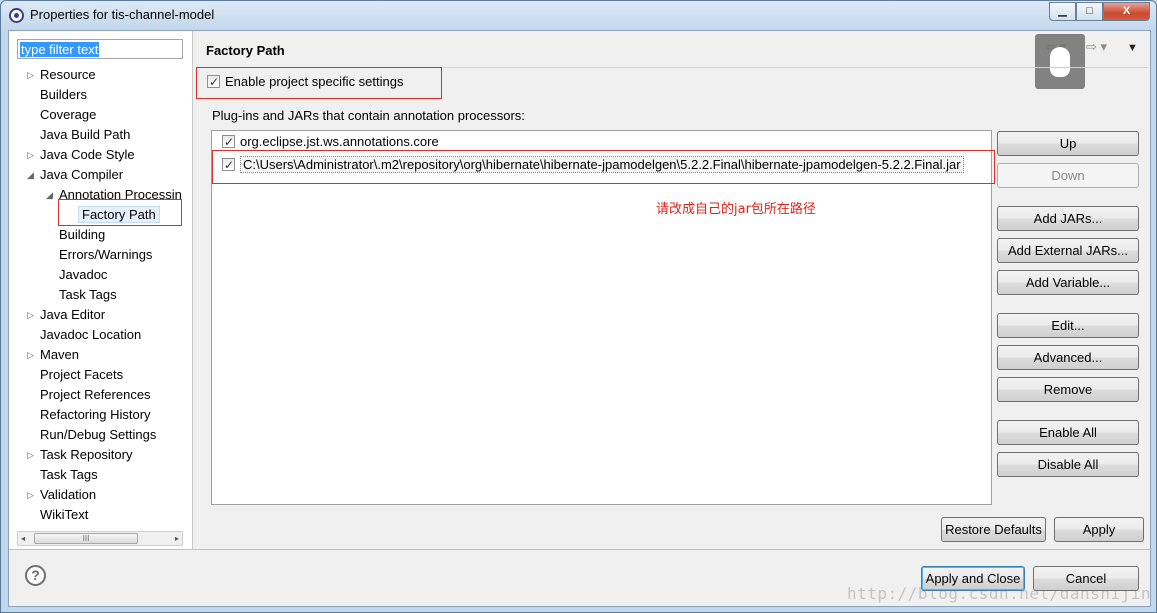 This screenshot has width=1157, height=613. What do you see at coordinates (736, 209) in the screenshot?
I see `annotation-text: 请改成自己的jar包所在路径` at bounding box center [736, 209].